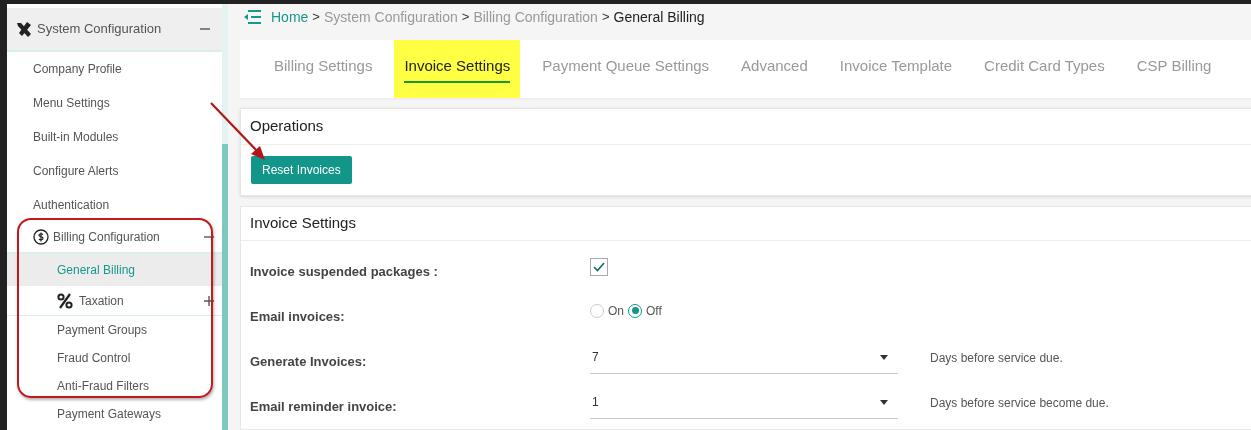 The width and height of the screenshot is (1251, 430). What do you see at coordinates (744, 402) in the screenshot?
I see `select-field: 1` at bounding box center [744, 402].